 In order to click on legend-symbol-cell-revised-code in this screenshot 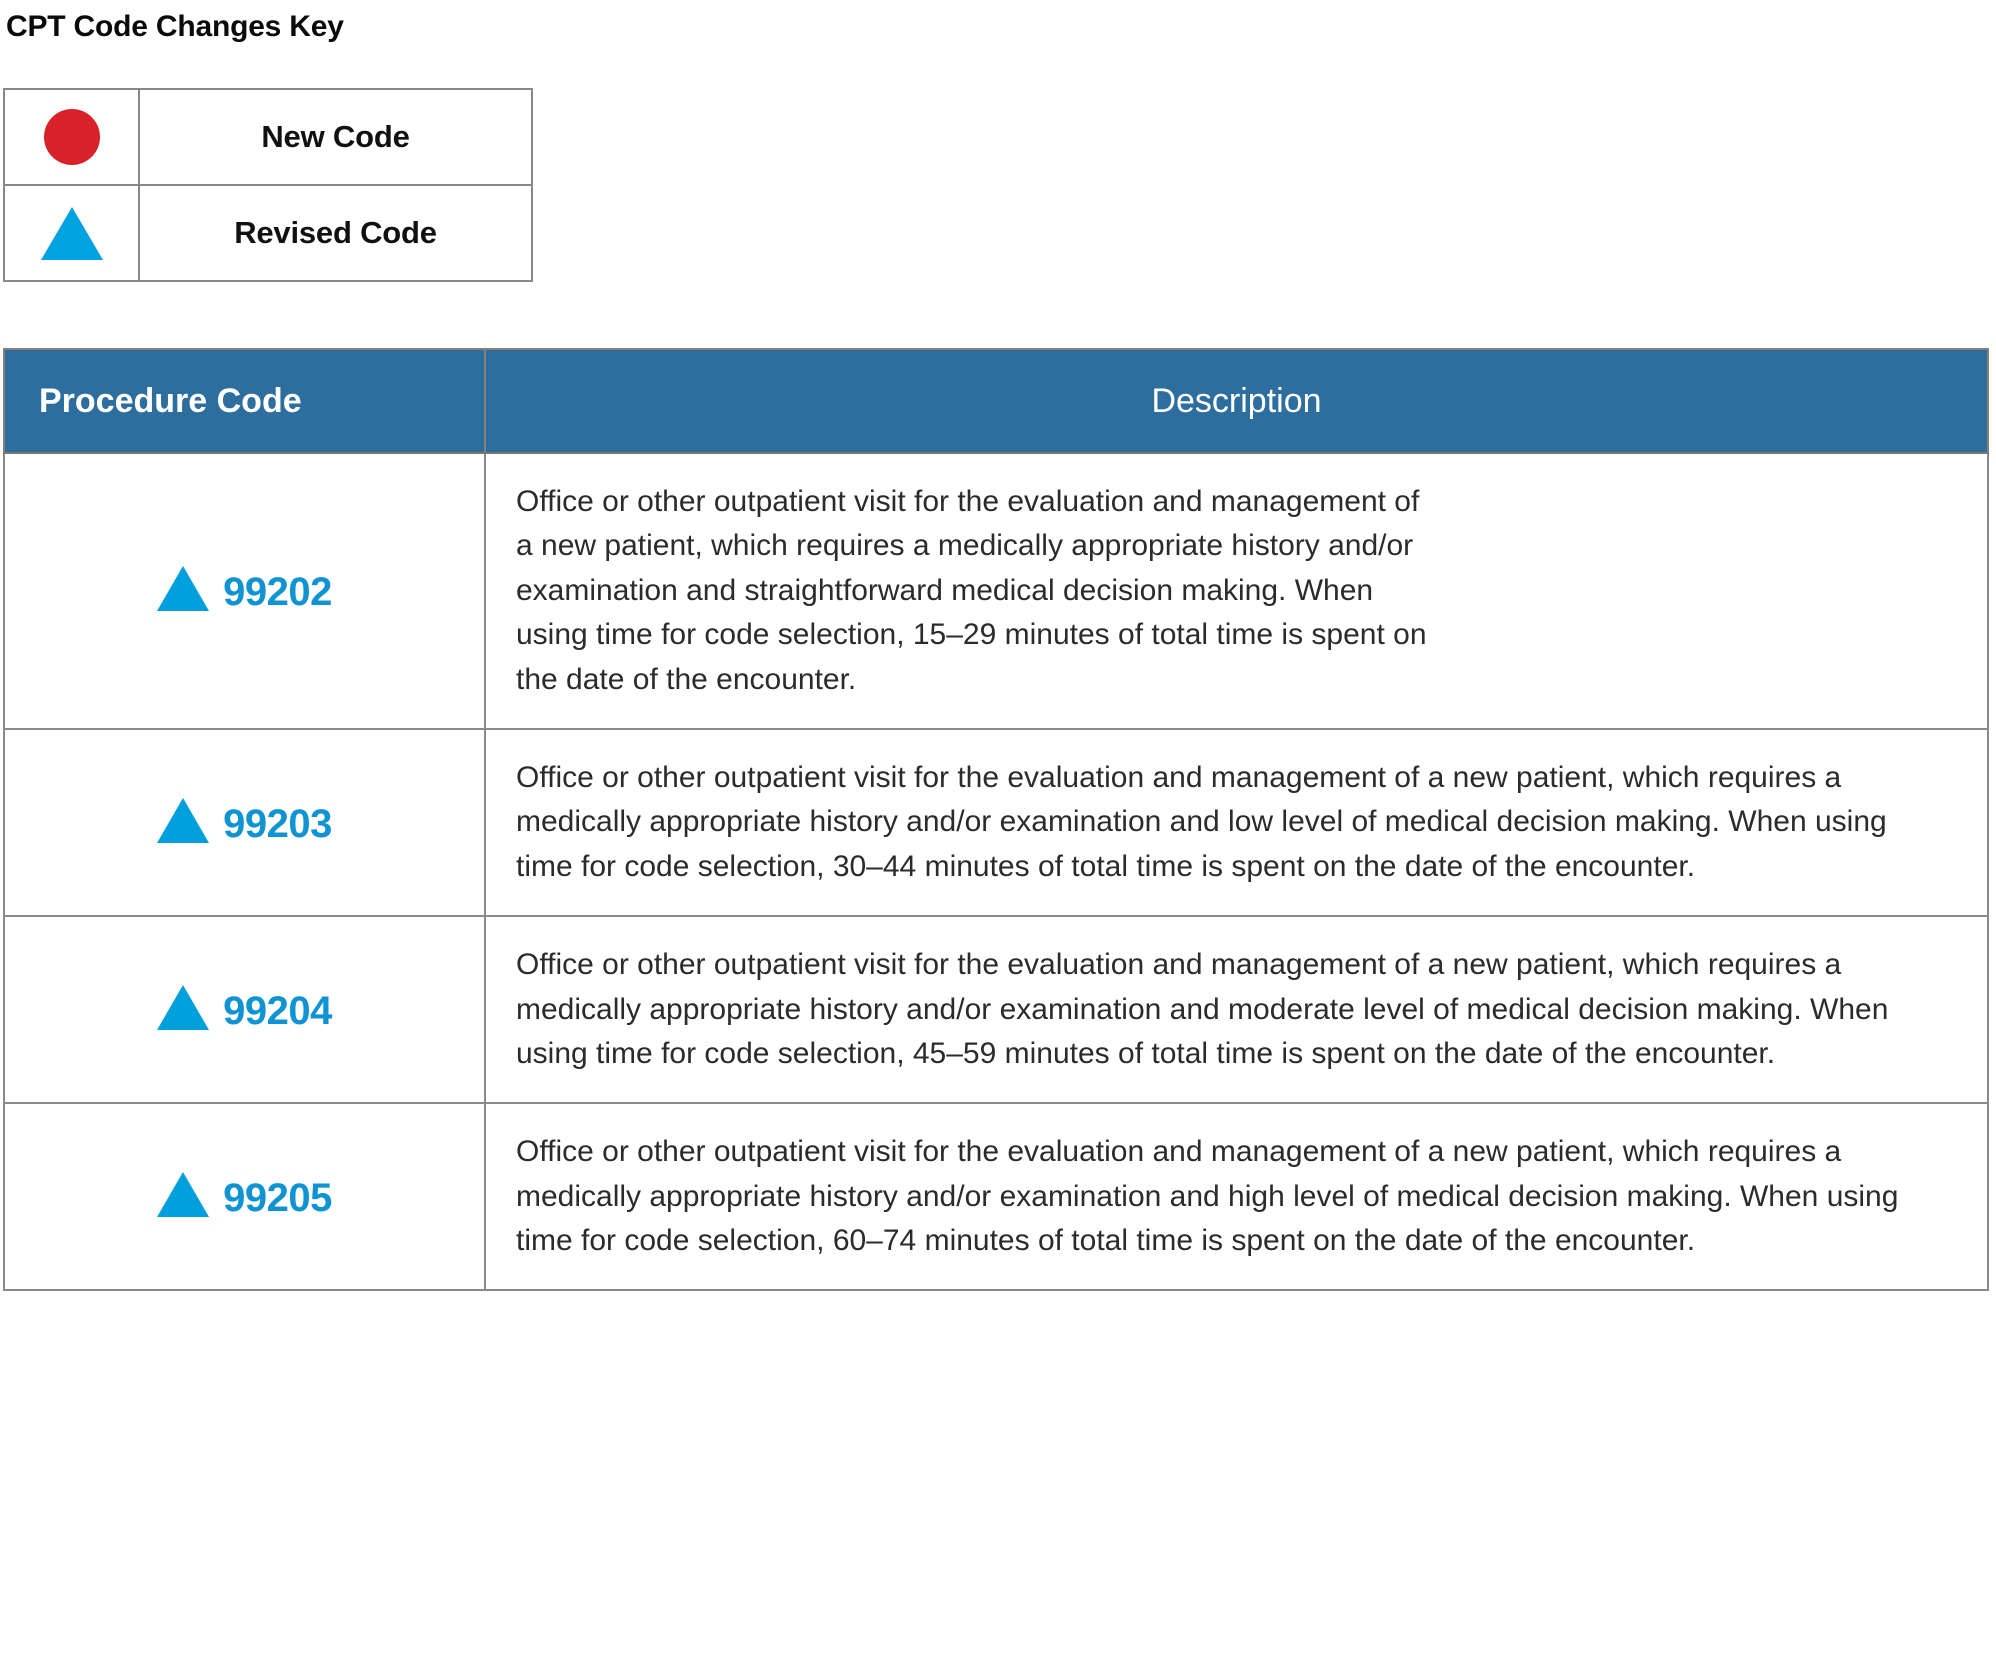, I will do `click(71, 233)`.